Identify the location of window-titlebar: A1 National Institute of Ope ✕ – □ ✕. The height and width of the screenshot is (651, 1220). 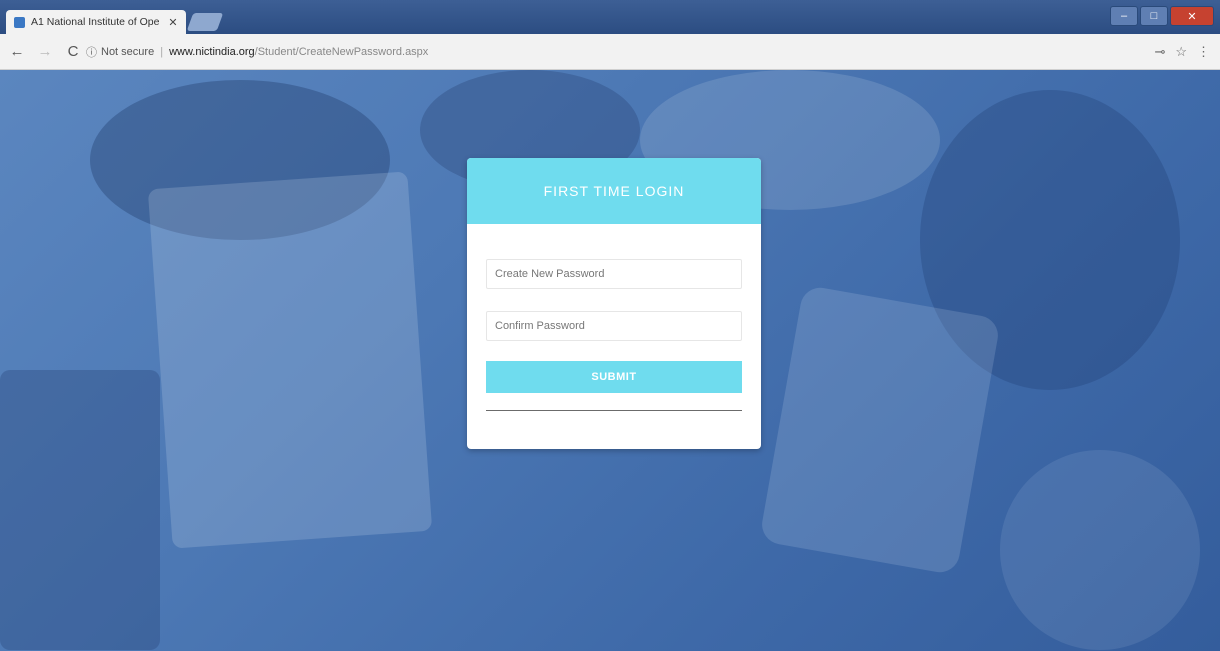
(610, 17).